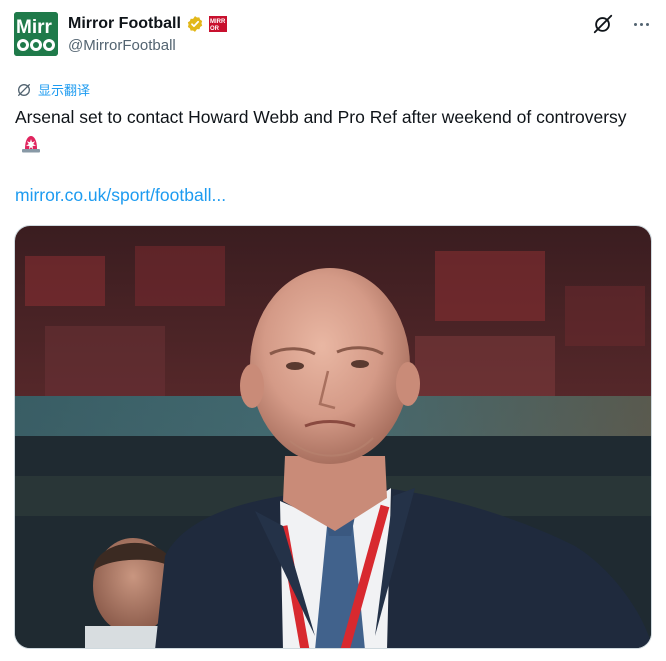  I want to click on verified-badge-icon, so click(195, 24).